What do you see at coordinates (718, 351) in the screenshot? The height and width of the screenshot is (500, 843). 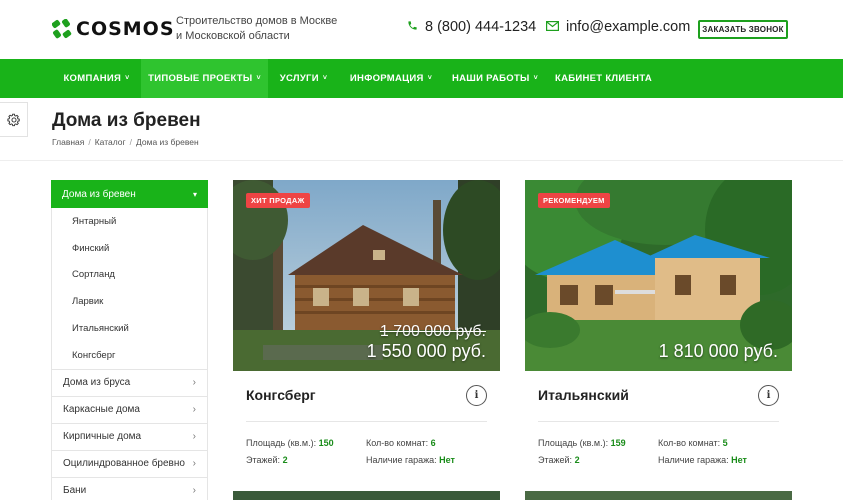 I see `price-new: 1 810 000 руб.` at bounding box center [718, 351].